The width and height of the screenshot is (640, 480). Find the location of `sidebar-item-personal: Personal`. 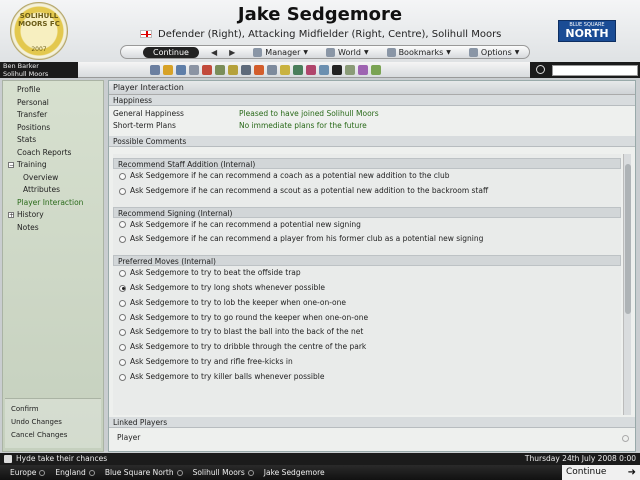

sidebar-item-personal: Personal is located at coordinates (53, 103).